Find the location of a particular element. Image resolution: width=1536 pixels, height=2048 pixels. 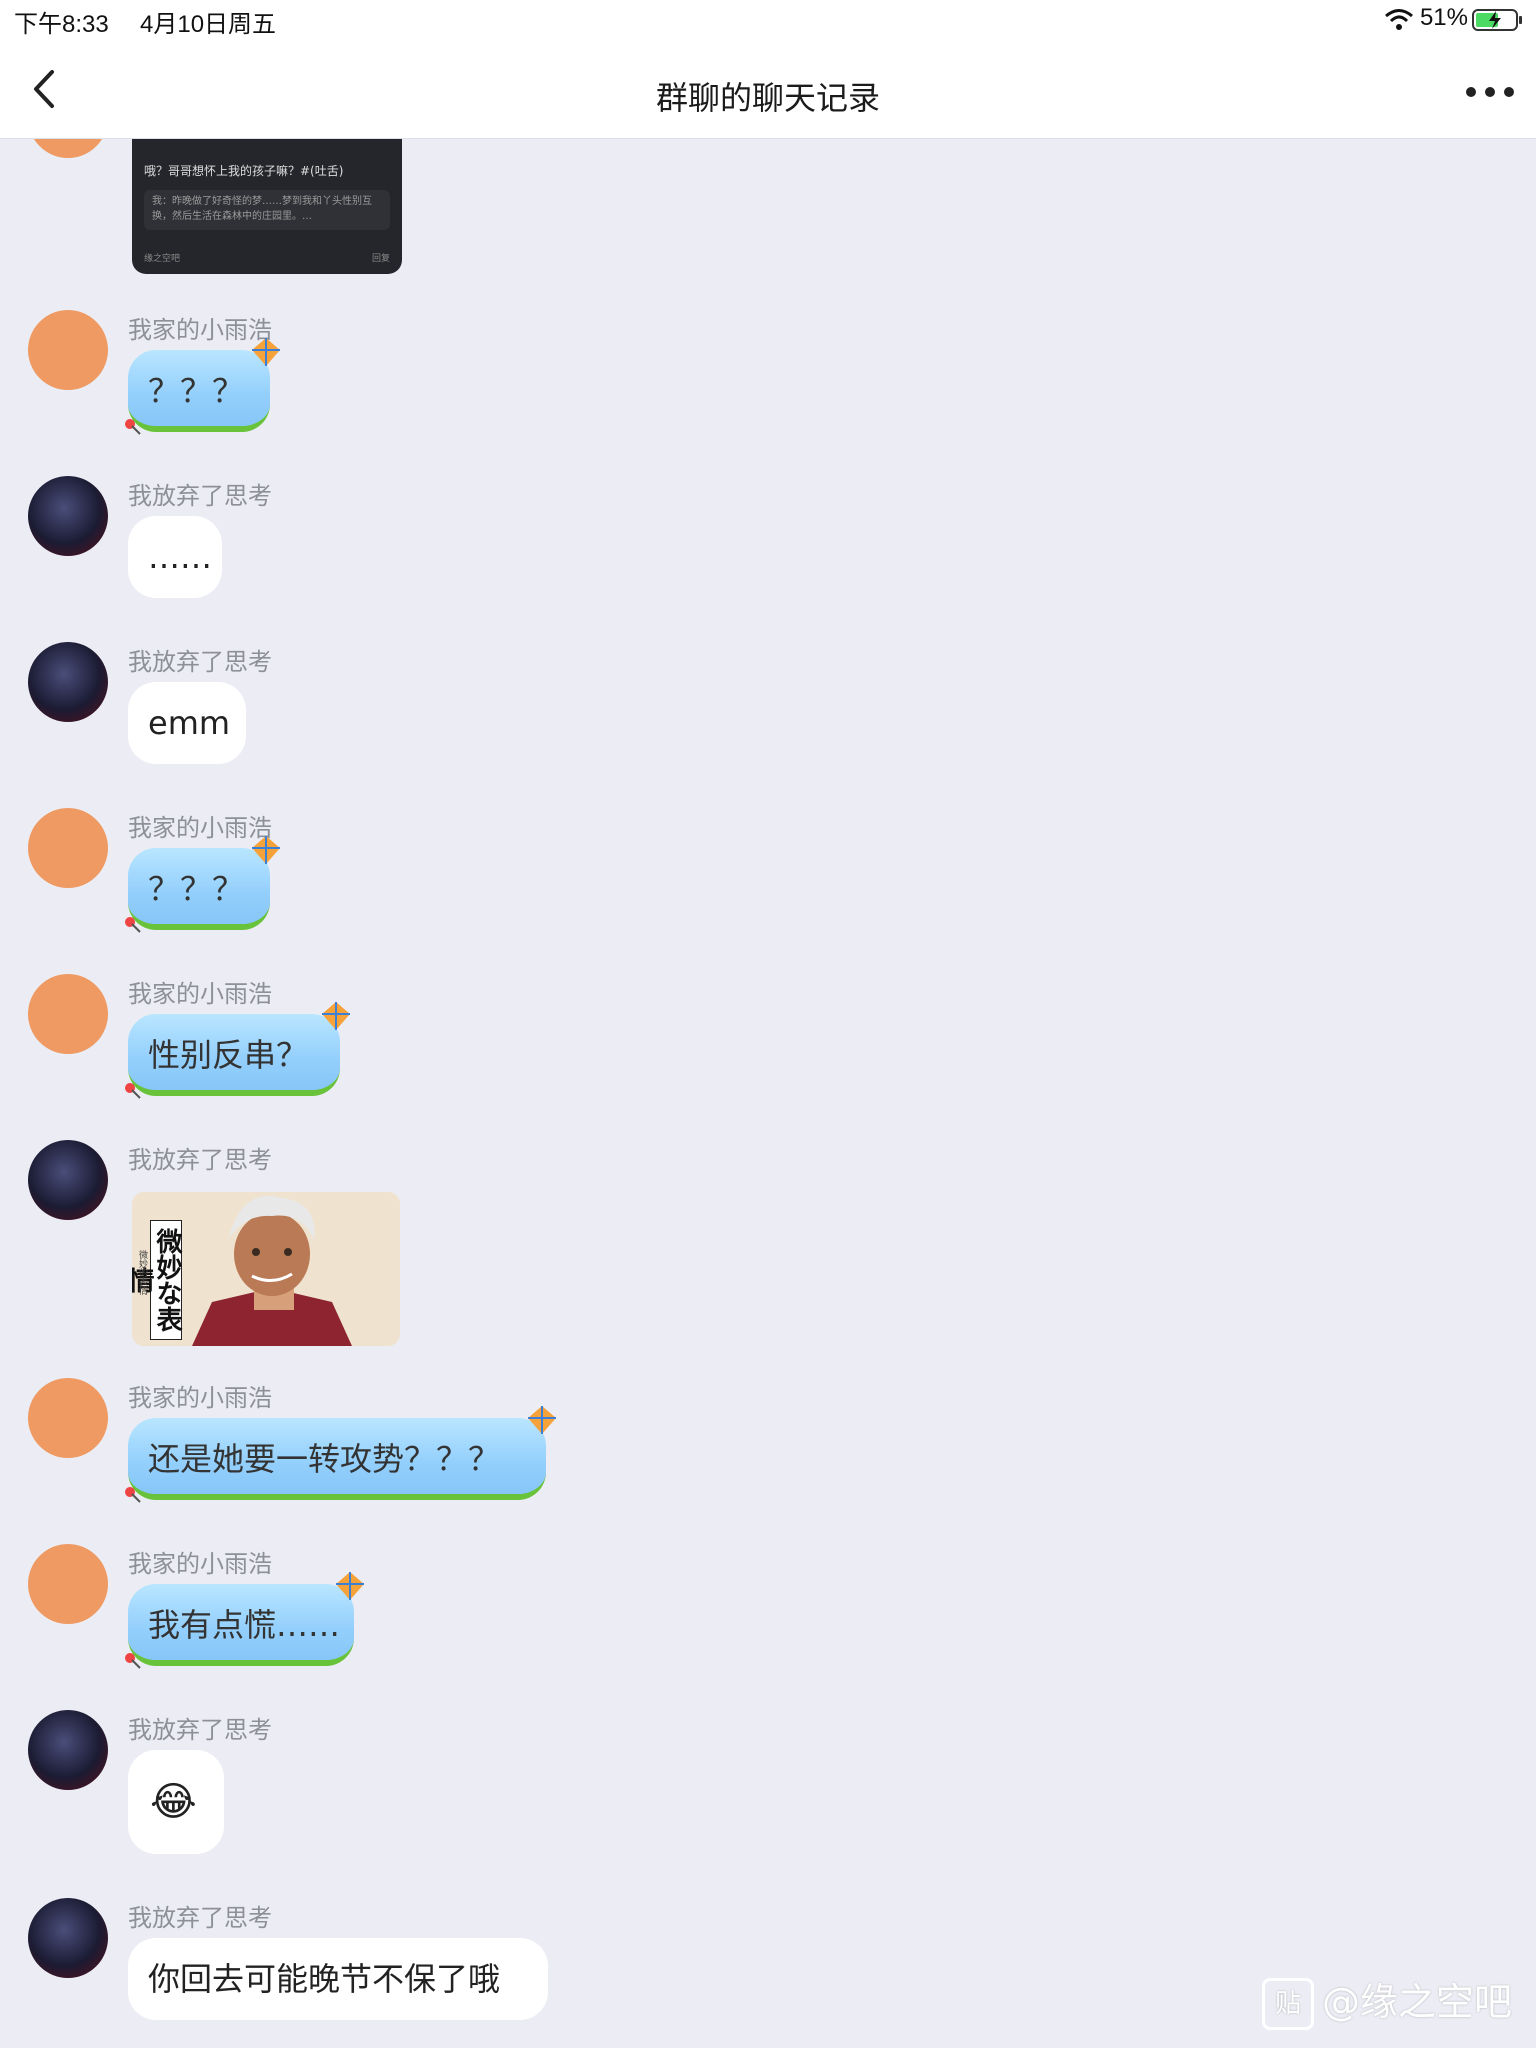

battery-percent: 51% is located at coordinates (1443, 17).